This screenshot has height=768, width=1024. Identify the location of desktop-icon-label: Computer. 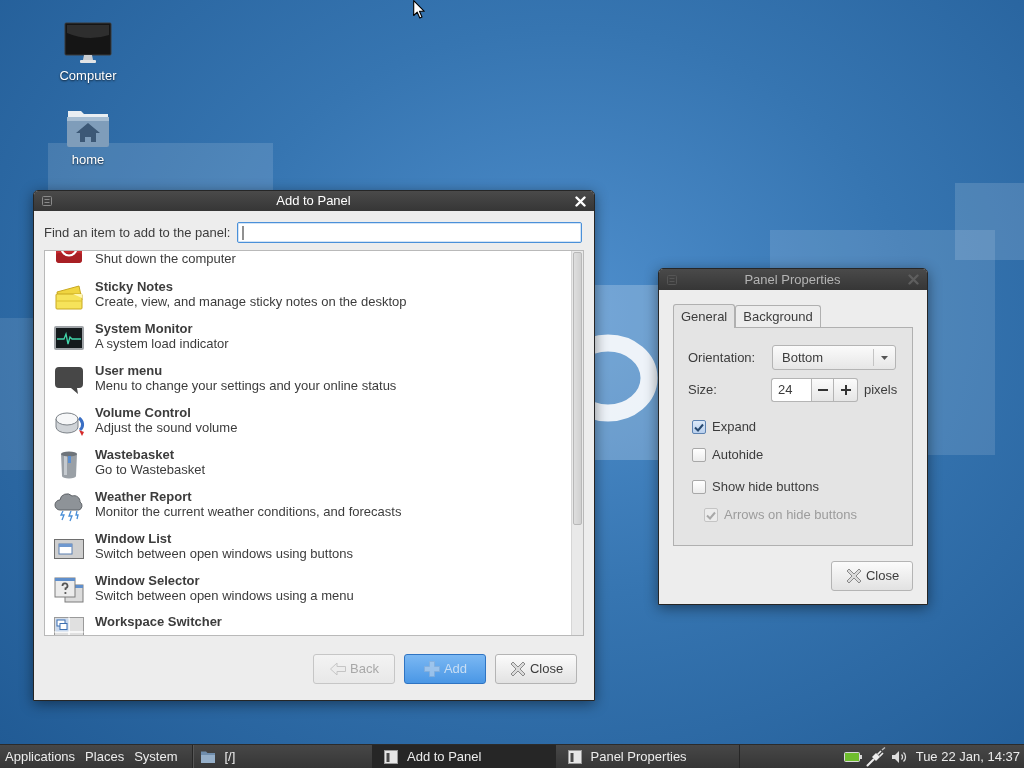
(88, 76).